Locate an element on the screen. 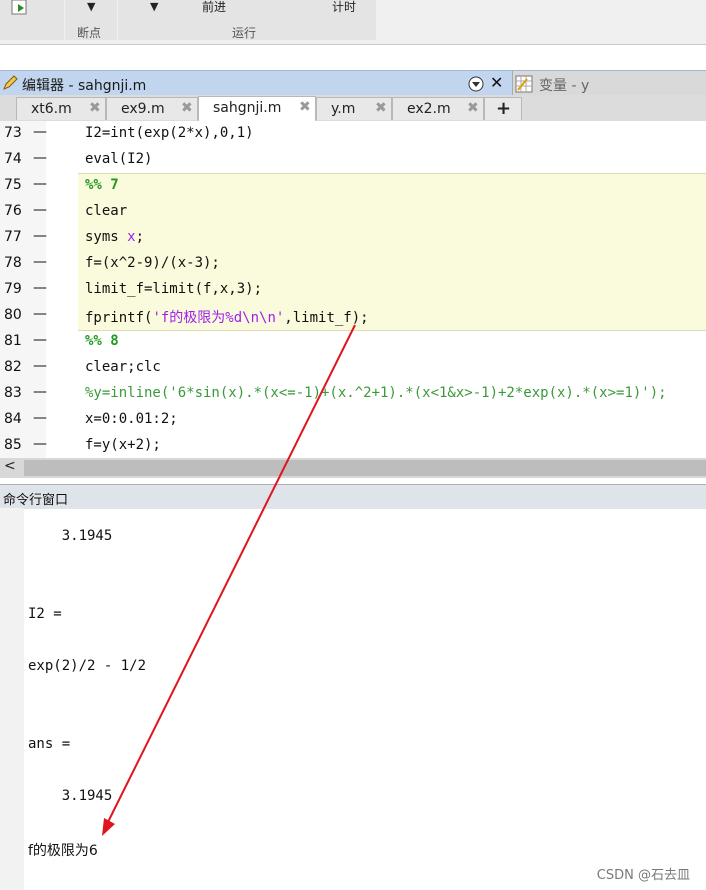  run-group-label: 运行 is located at coordinates (244, 33).